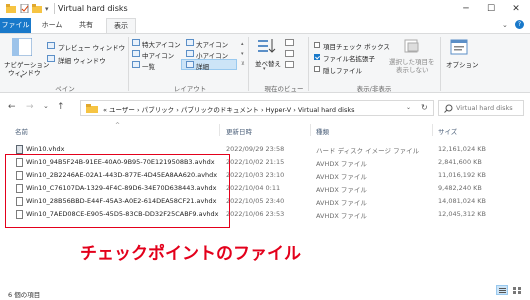  Describe the element at coordinates (22, 47) in the screenshot. I see `navigation-pane-button` at that location.